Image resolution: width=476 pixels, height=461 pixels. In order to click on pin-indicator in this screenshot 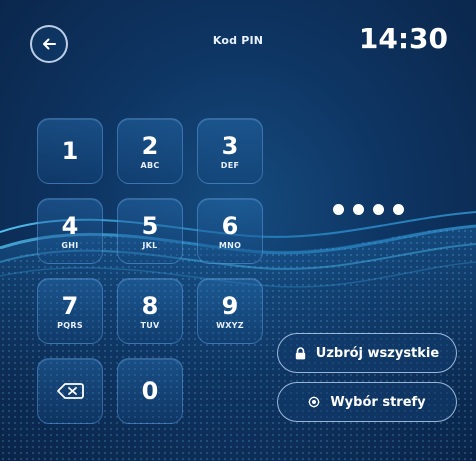, I will do `click(368, 209)`.